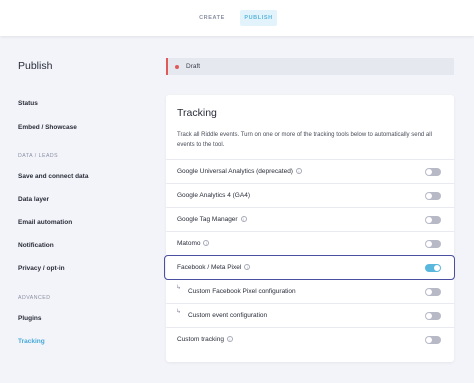 The width and height of the screenshot is (474, 383). I want to click on row-label: Matomo, so click(189, 243).